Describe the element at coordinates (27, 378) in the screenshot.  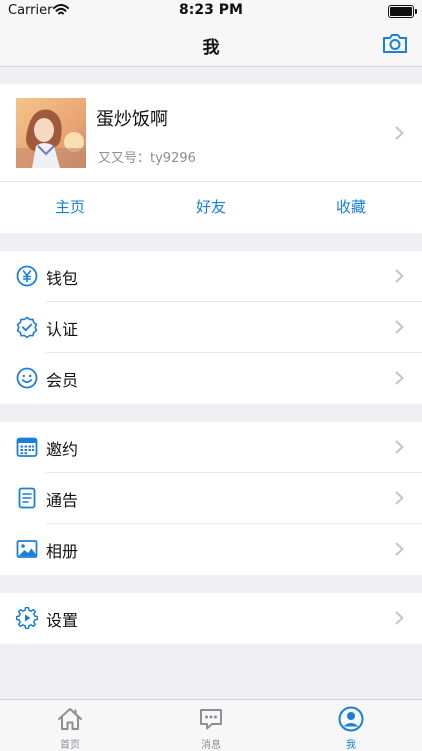
I see `smiley-icon` at that location.